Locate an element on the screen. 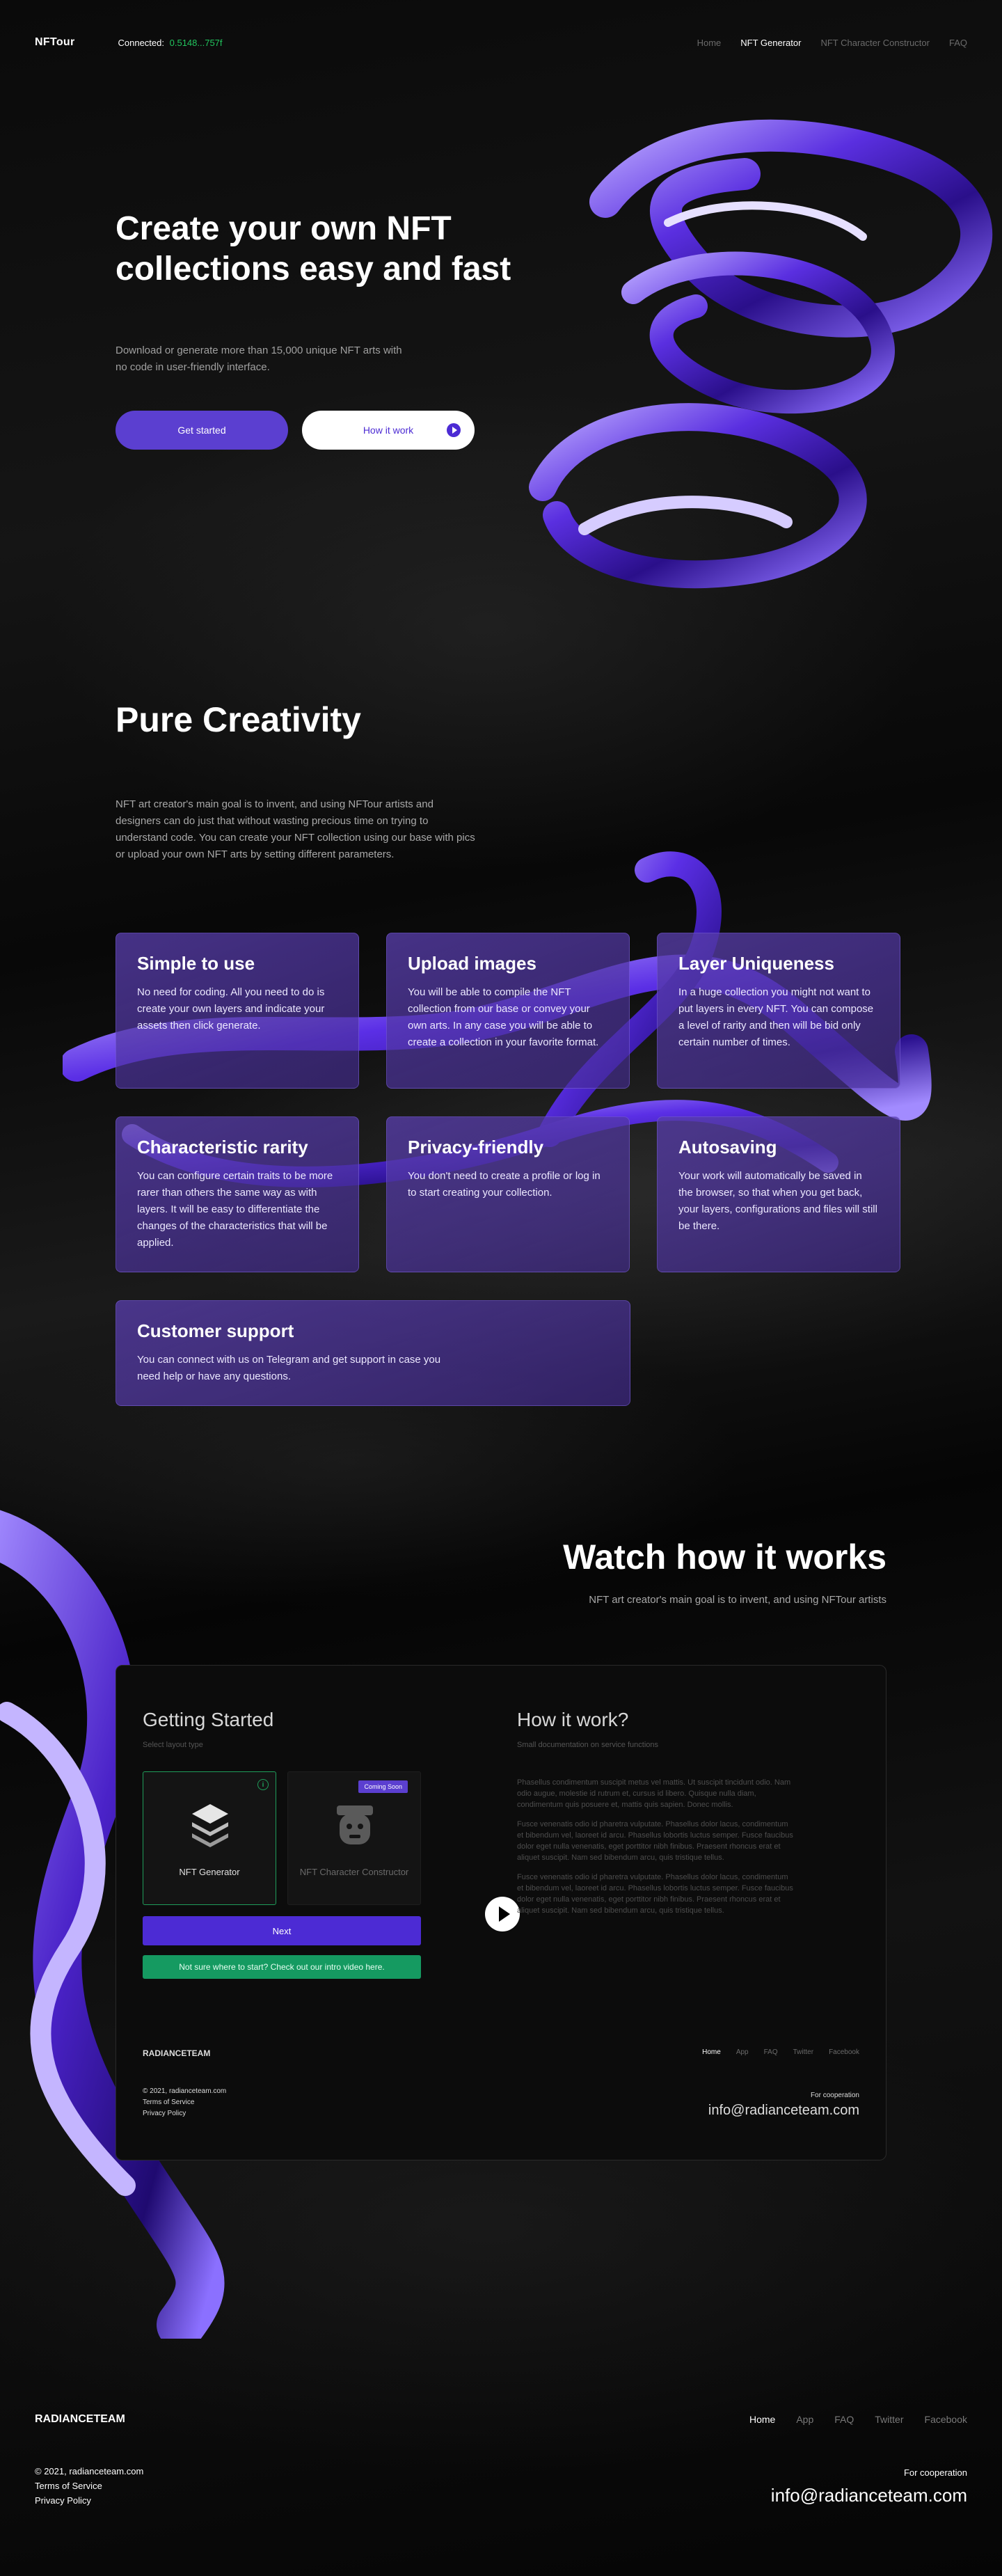 This screenshot has width=1002, height=2576. how-it-work-label: How it work is located at coordinates (388, 430).